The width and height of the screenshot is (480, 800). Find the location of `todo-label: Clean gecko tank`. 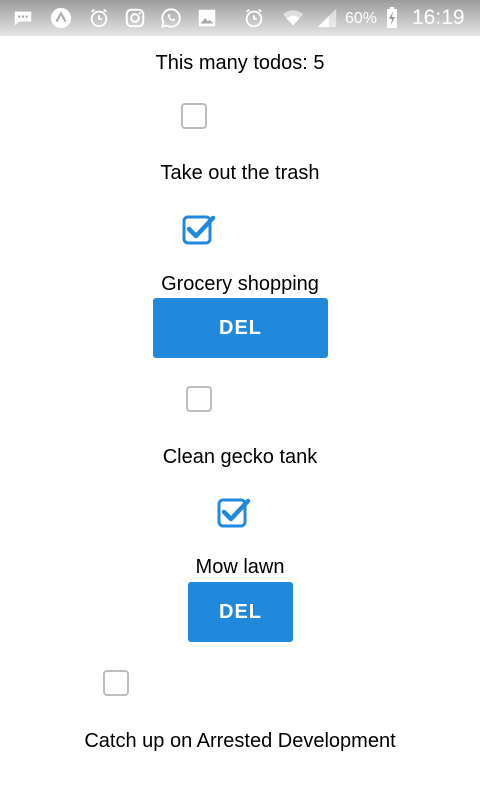

todo-label: Clean gecko tank is located at coordinates (240, 457).